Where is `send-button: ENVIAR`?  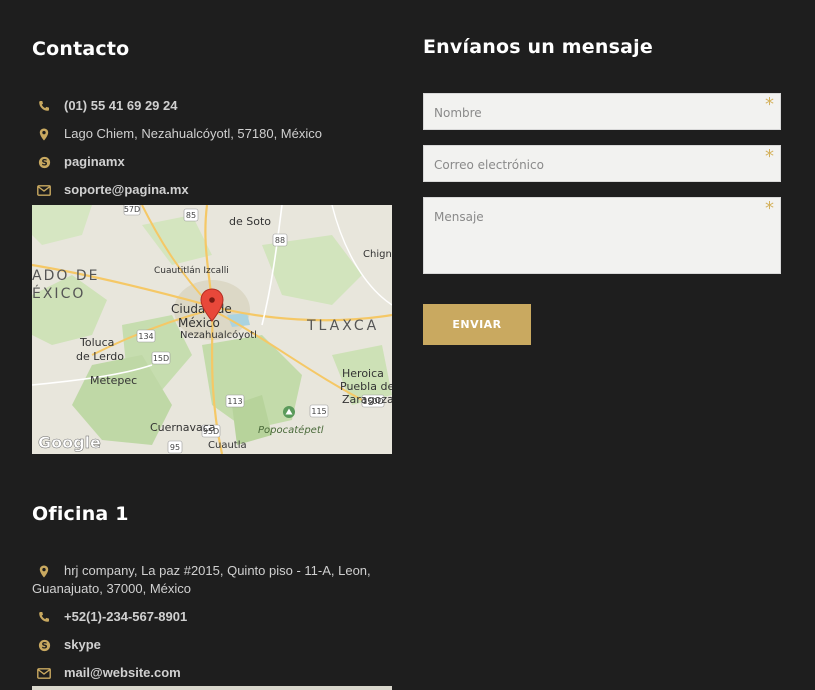
send-button: ENVIAR is located at coordinates (477, 324).